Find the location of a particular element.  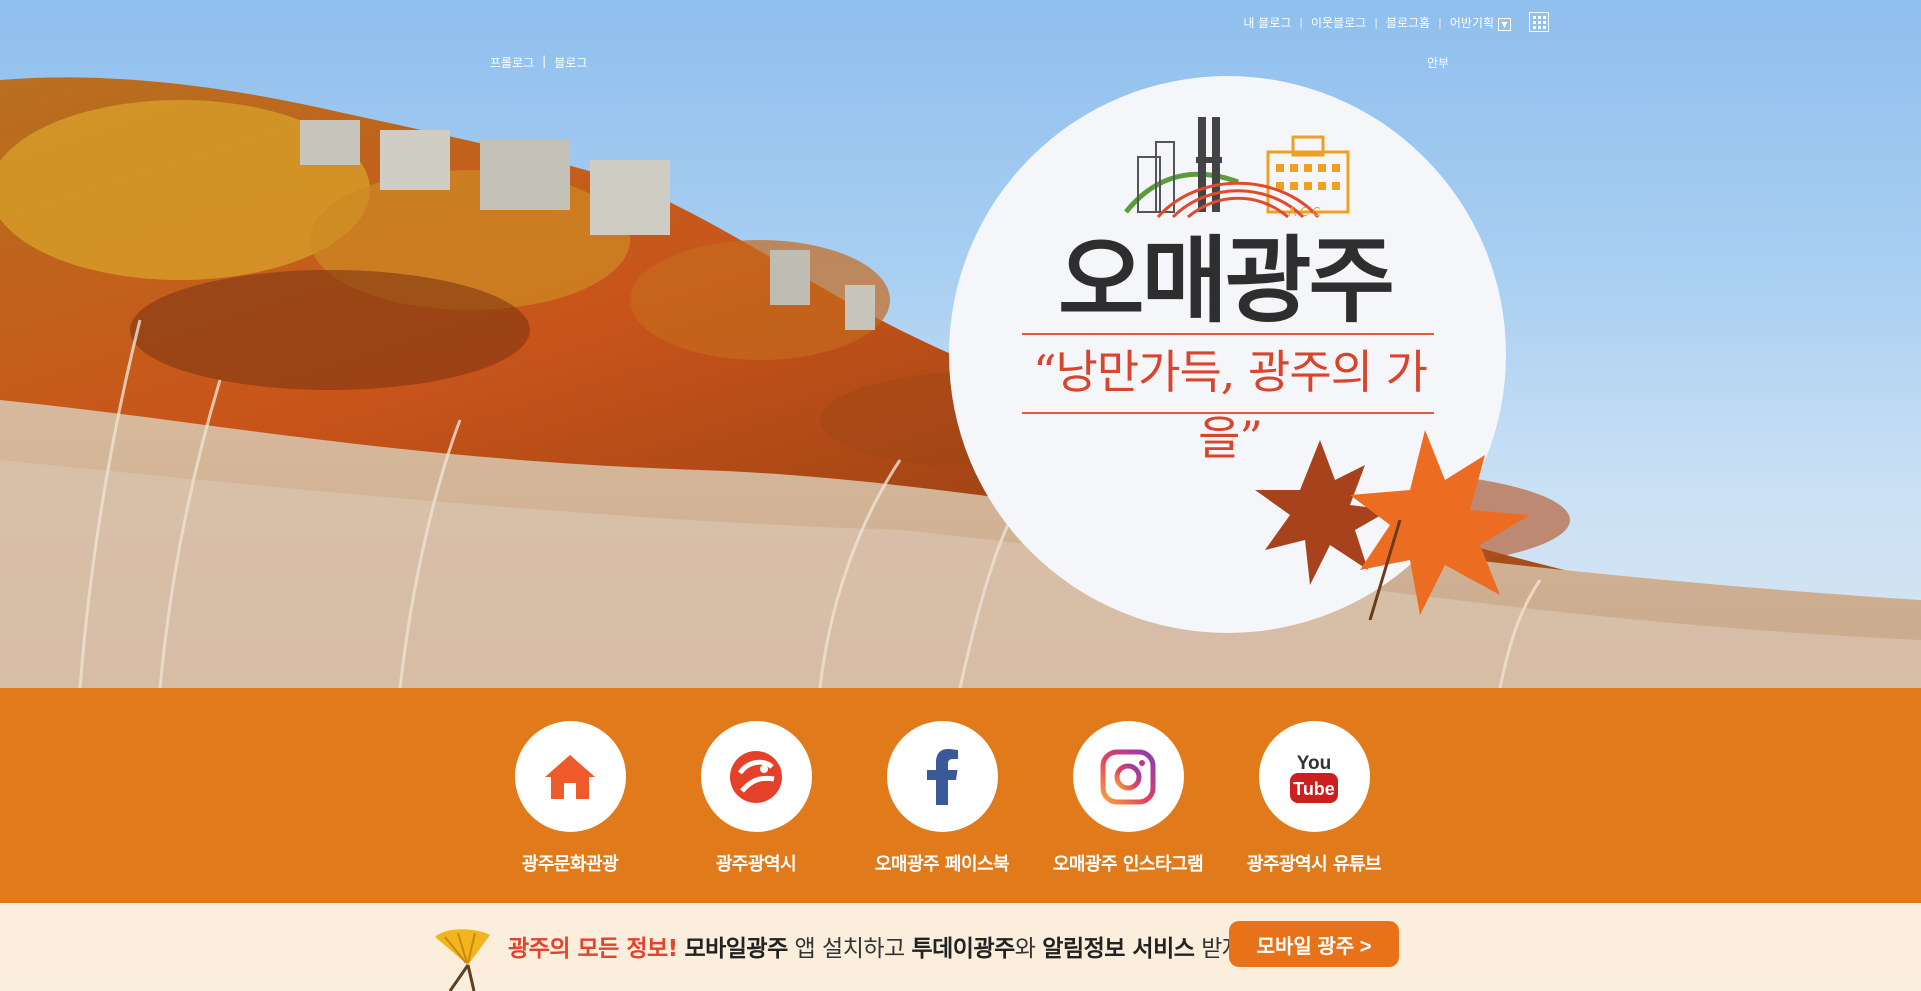

link-label: 오매광주 페이스북 is located at coordinates (942, 864).